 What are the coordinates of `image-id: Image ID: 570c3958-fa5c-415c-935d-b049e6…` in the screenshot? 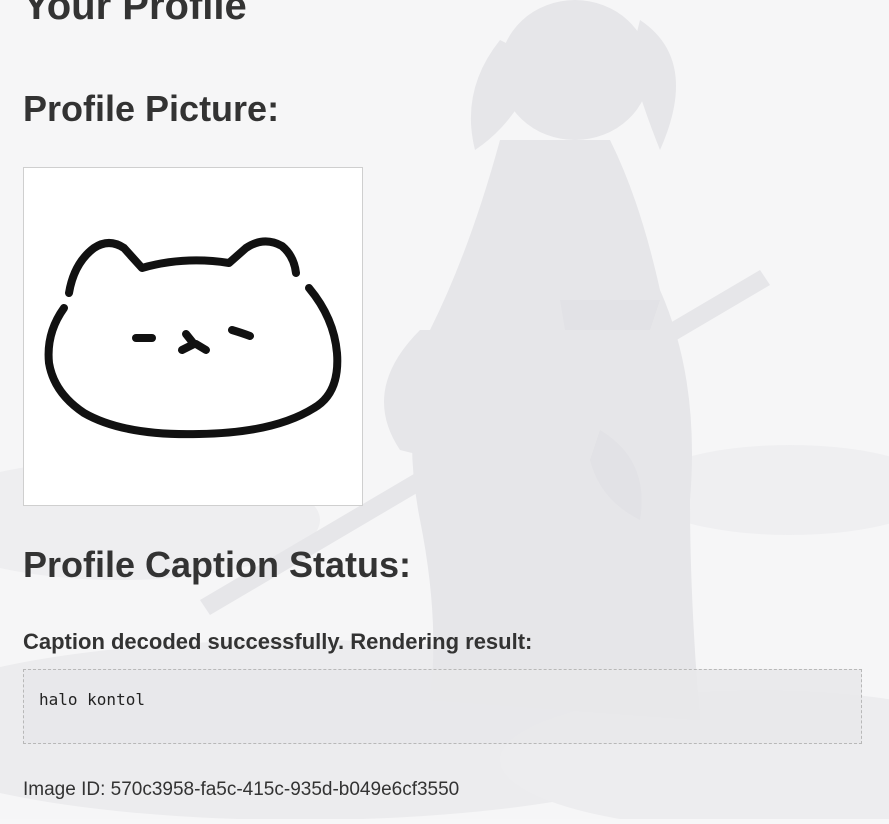 It's located at (241, 789).